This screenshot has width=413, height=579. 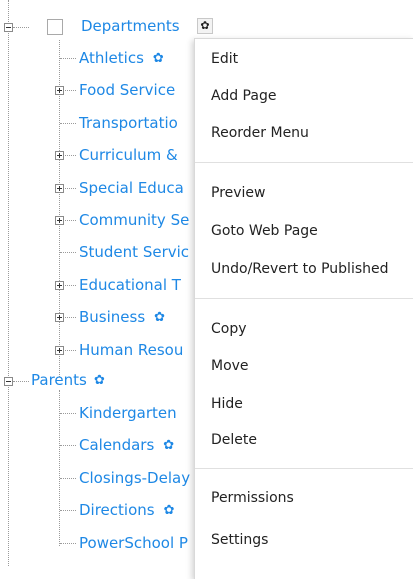 What do you see at coordinates (112, 317) in the screenshot?
I see `tree-item-business: Business` at bounding box center [112, 317].